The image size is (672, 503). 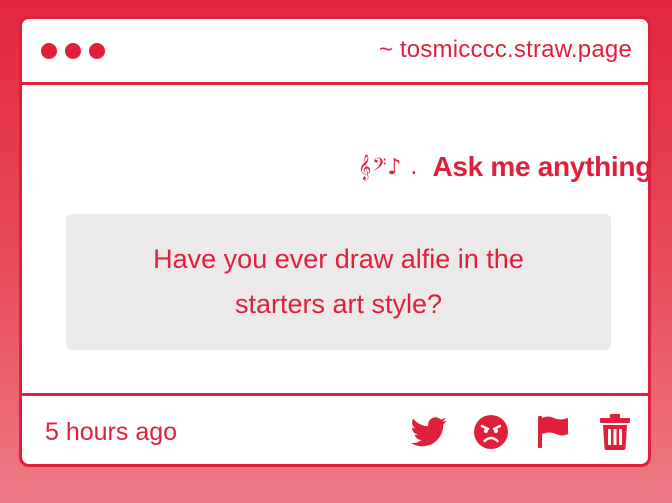 I want to click on angry-face-icon, so click(x=491, y=432).